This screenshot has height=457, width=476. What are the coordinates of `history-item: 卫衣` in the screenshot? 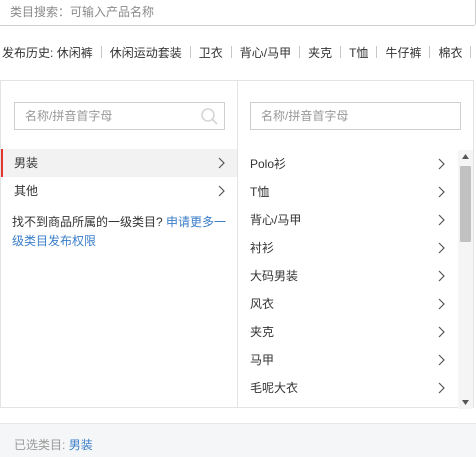 It's located at (211, 53).